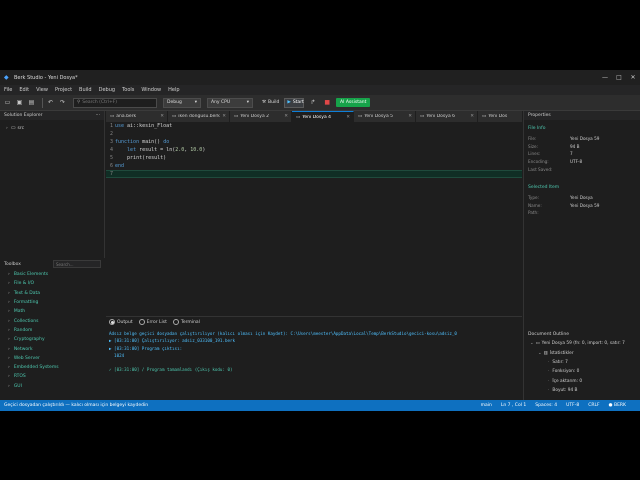 This screenshot has width=640, height=480. Describe the element at coordinates (63, 90) in the screenshot. I see `menu-project: Project` at that location.